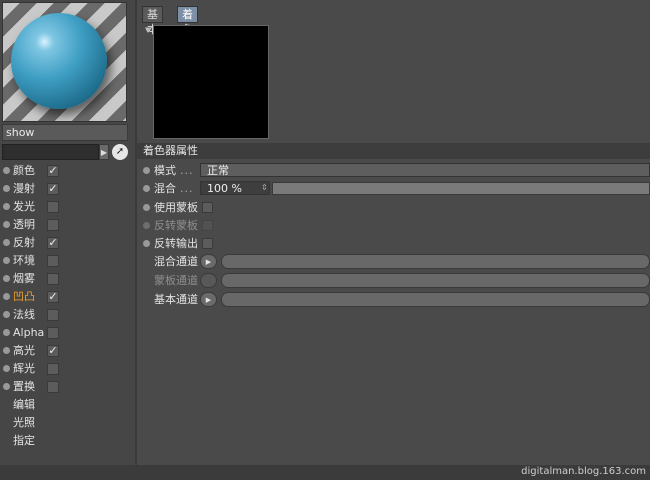  Describe the element at coordinates (176, 243) in the screenshot. I see `invert-output-label: 反转输出` at that location.